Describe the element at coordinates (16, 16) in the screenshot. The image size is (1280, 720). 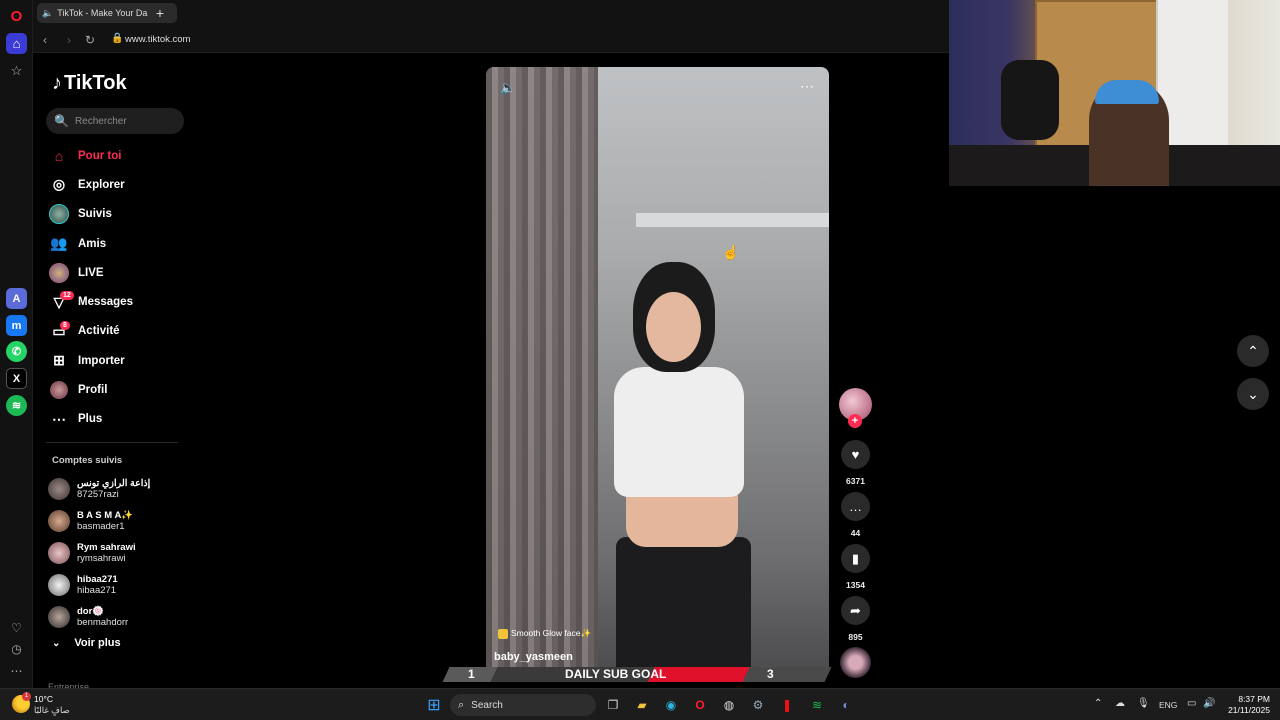
I see `opera-logo-icon: O` at that location.